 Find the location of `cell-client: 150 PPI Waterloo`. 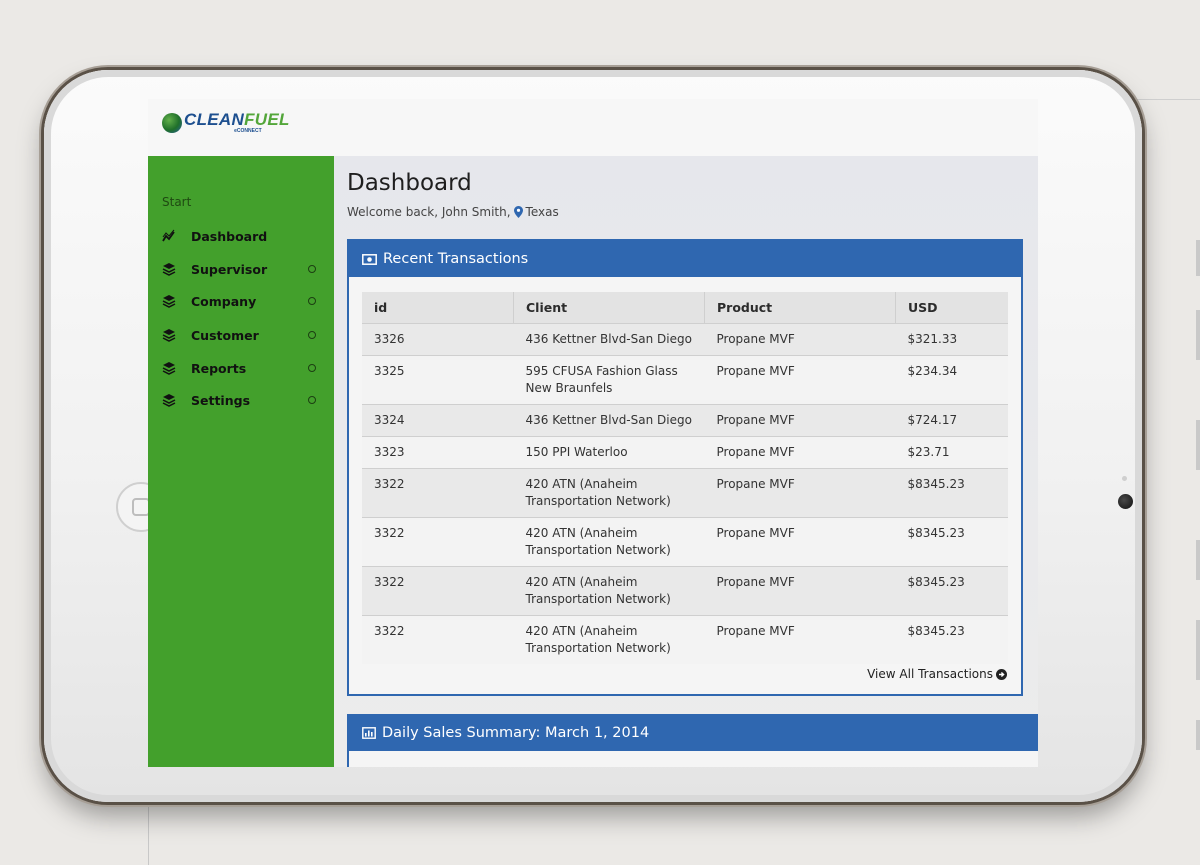

cell-client: 150 PPI Waterloo is located at coordinates (609, 452).